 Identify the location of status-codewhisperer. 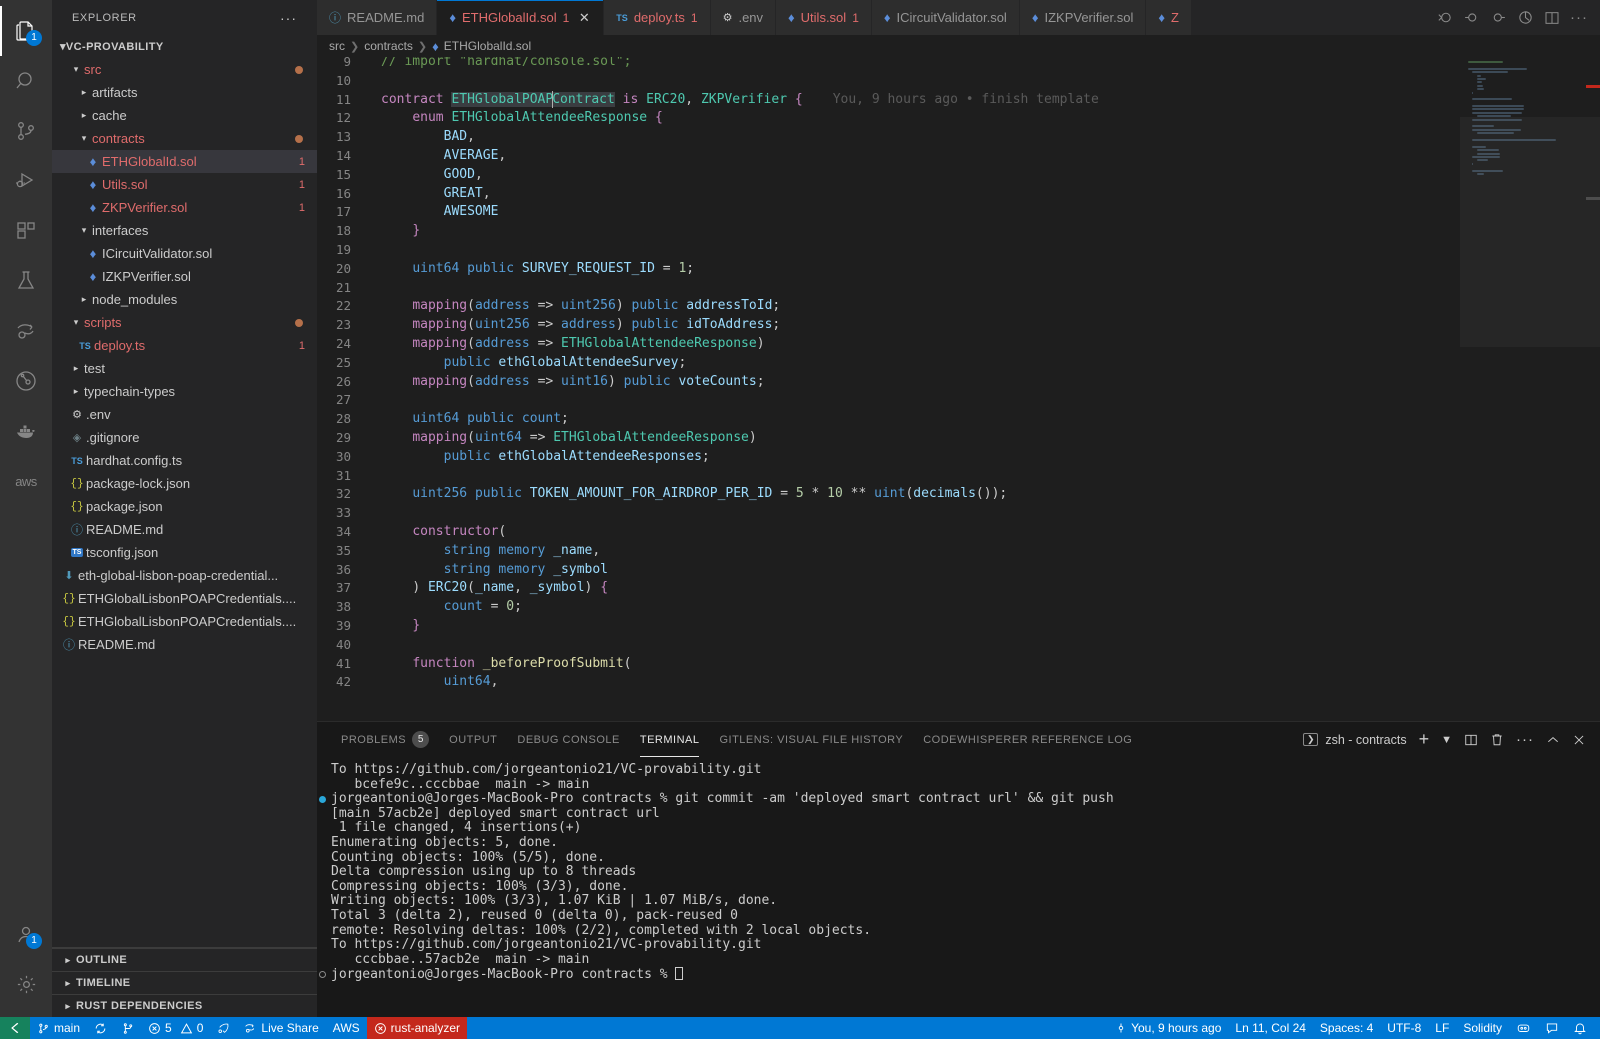
(223, 1028).